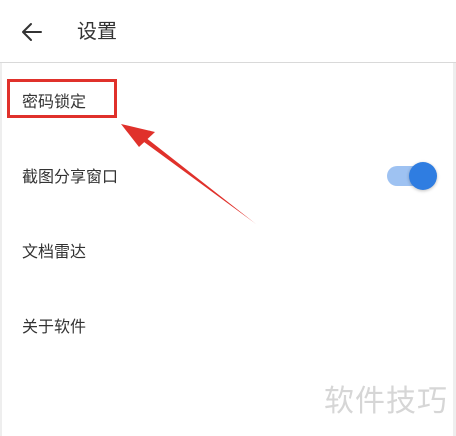 This screenshot has height=436, width=456. Describe the element at coordinates (228, 31) in the screenshot. I see `app-header: 设置` at that location.